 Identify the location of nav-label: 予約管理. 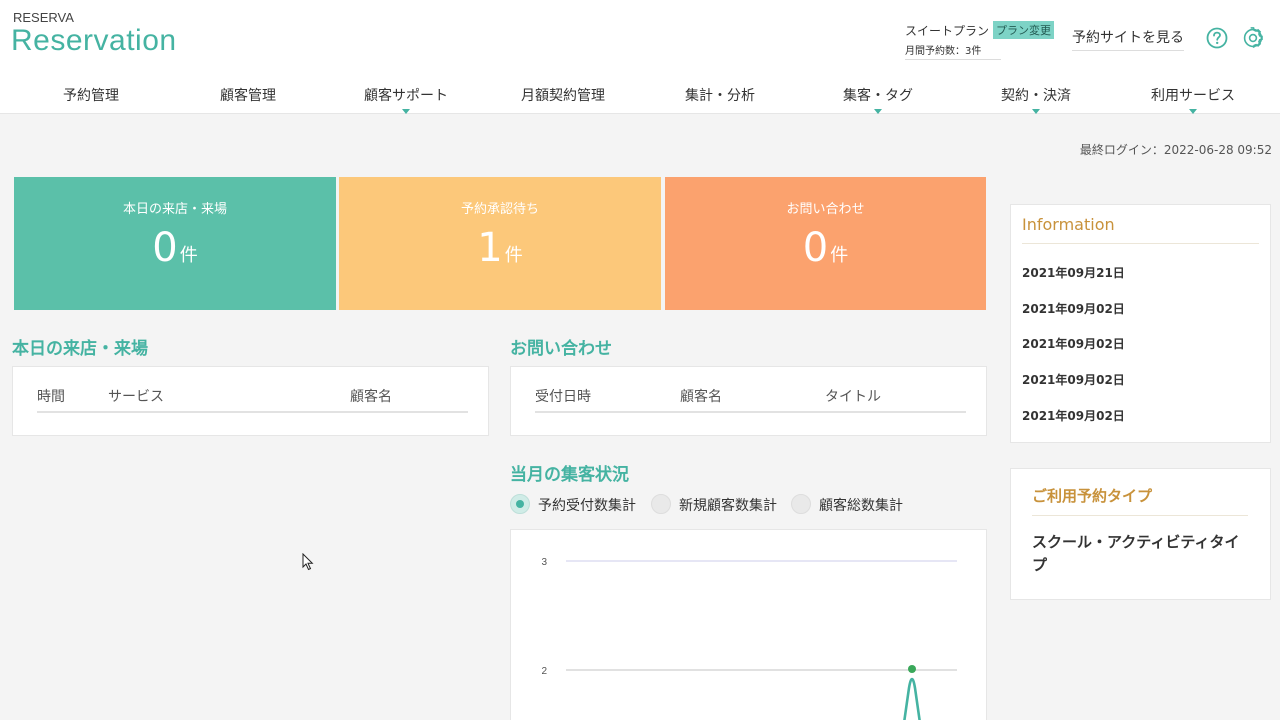
(91, 96).